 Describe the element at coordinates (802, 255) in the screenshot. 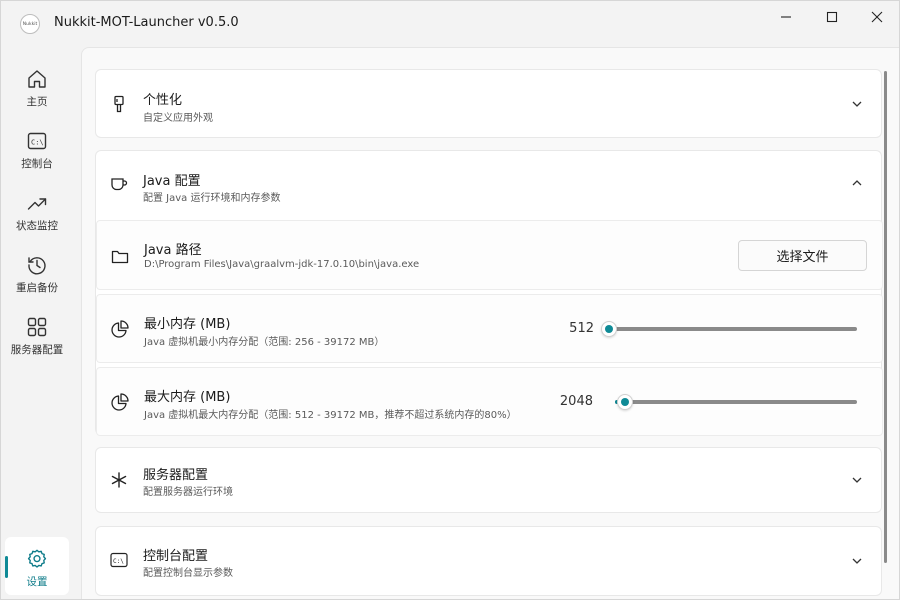

I see `choose-file-button: 选择文件` at that location.